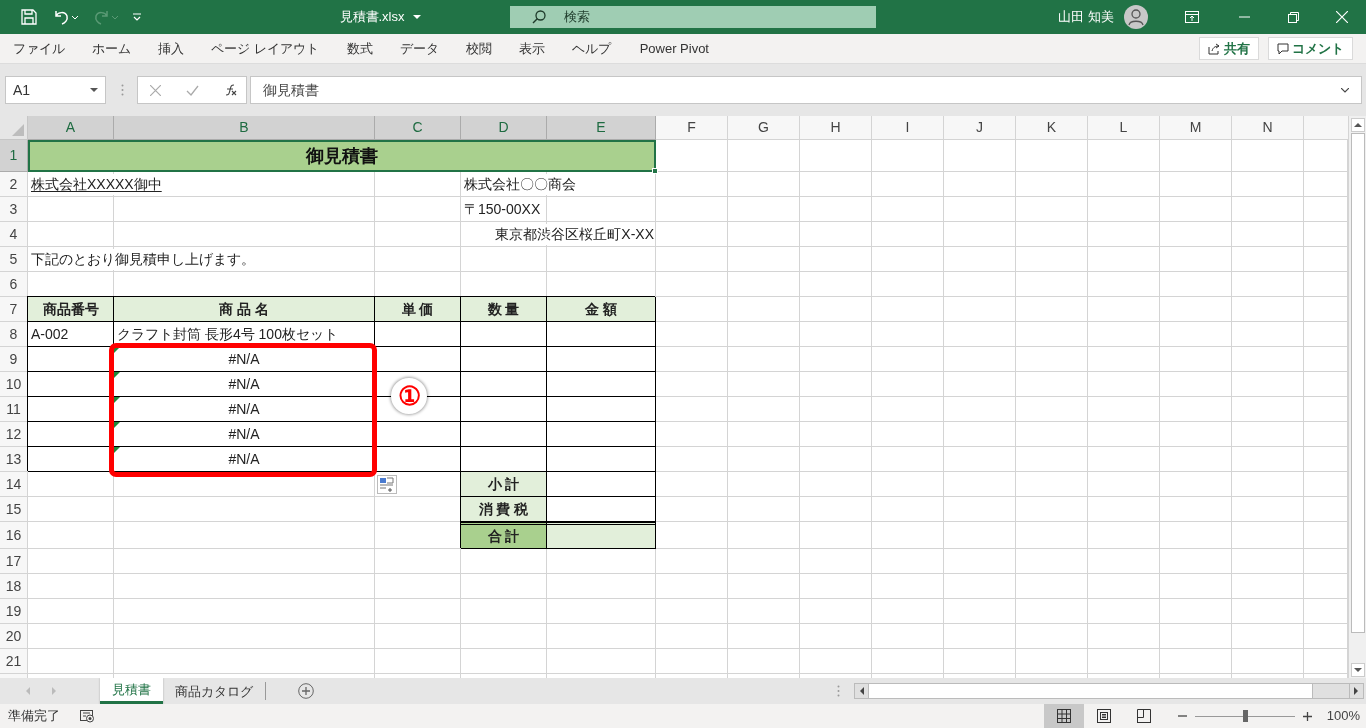 This screenshot has height=728, width=1366. What do you see at coordinates (1229, 48) in the screenshot?
I see `share-button: 共有` at bounding box center [1229, 48].